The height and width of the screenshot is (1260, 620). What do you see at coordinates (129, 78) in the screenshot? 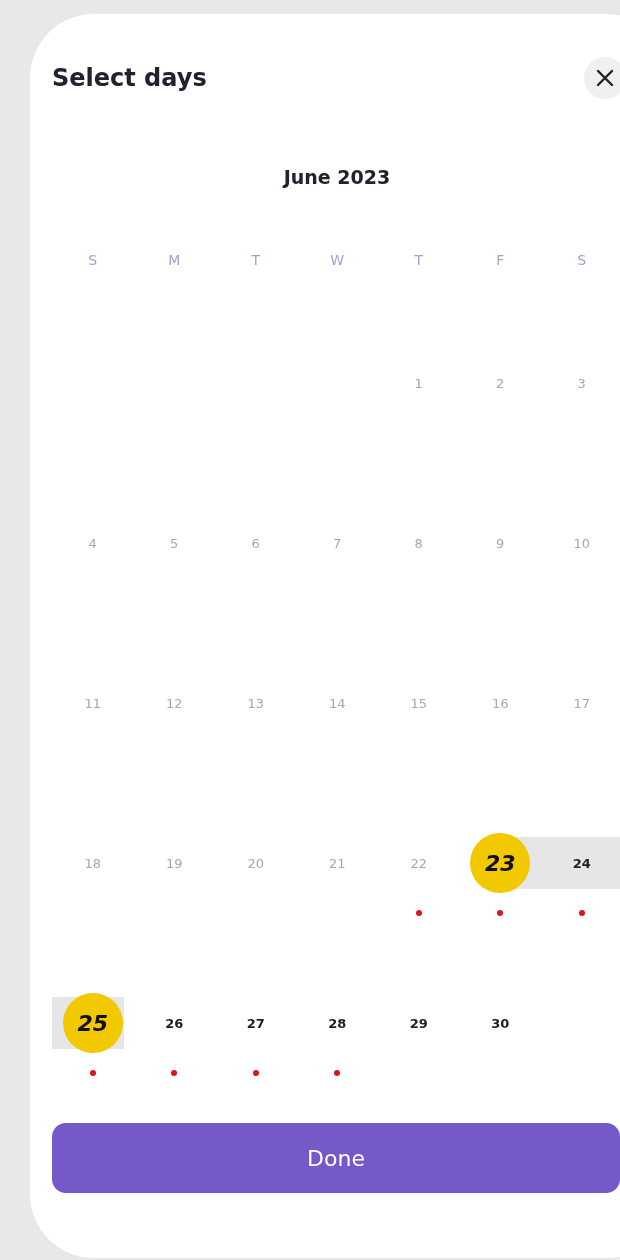
I see `dialog-title: Select days` at bounding box center [129, 78].